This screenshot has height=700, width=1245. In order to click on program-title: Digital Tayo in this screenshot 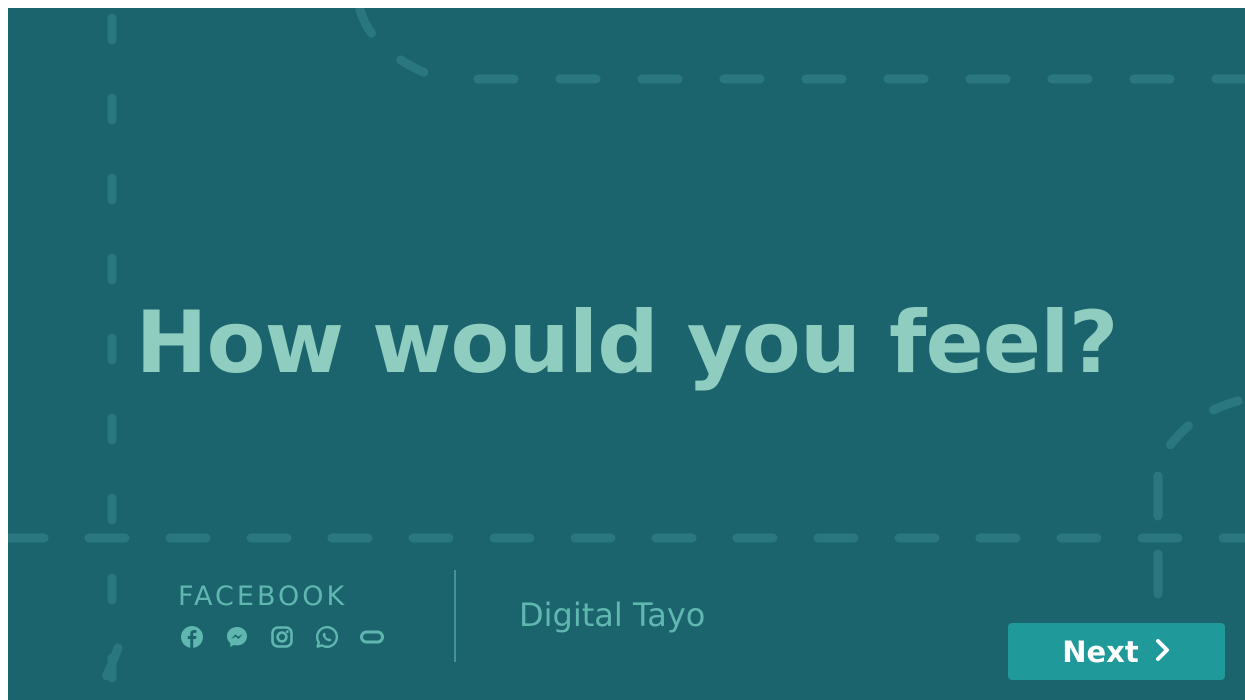, I will do `click(612, 615)`.